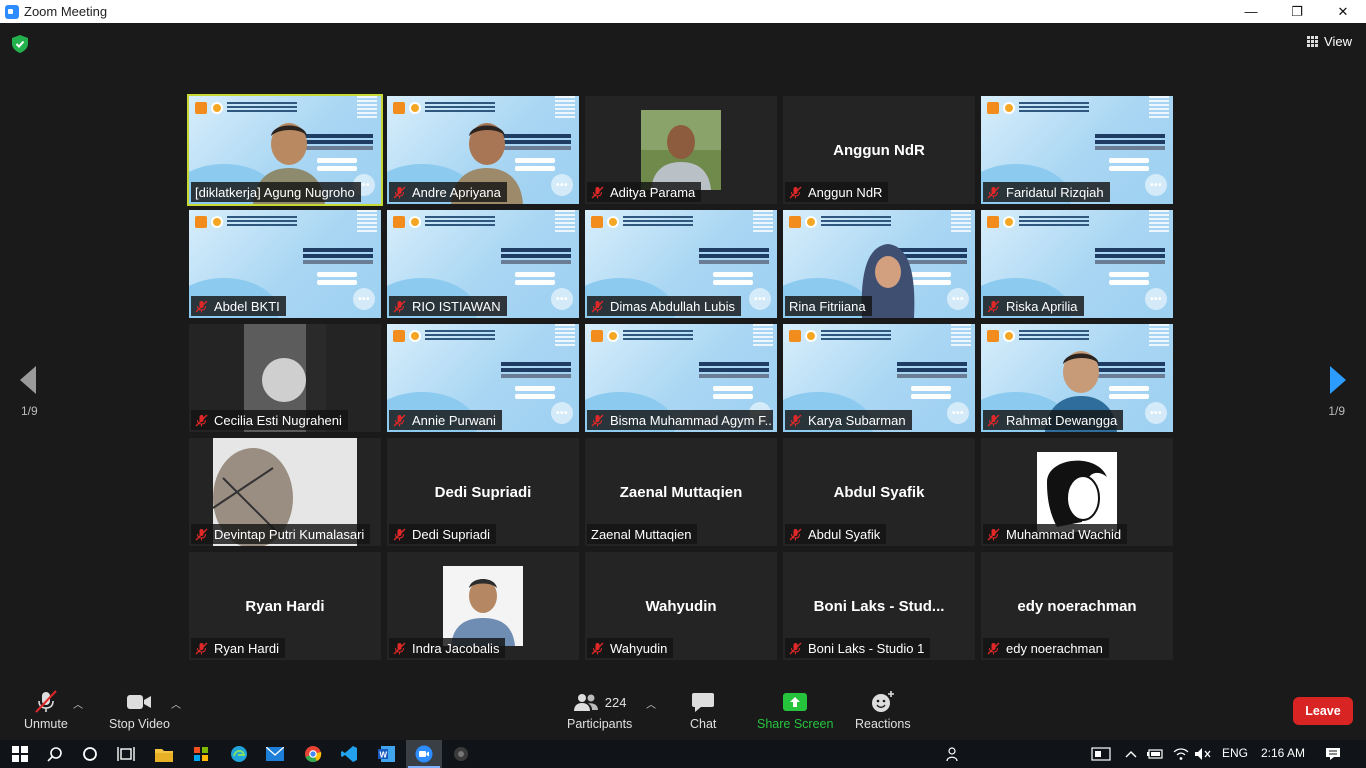 The image size is (1366, 768). Describe the element at coordinates (276, 192) in the screenshot. I see `participant-name-label: [diklatkerja] Agung Nugroho` at that location.